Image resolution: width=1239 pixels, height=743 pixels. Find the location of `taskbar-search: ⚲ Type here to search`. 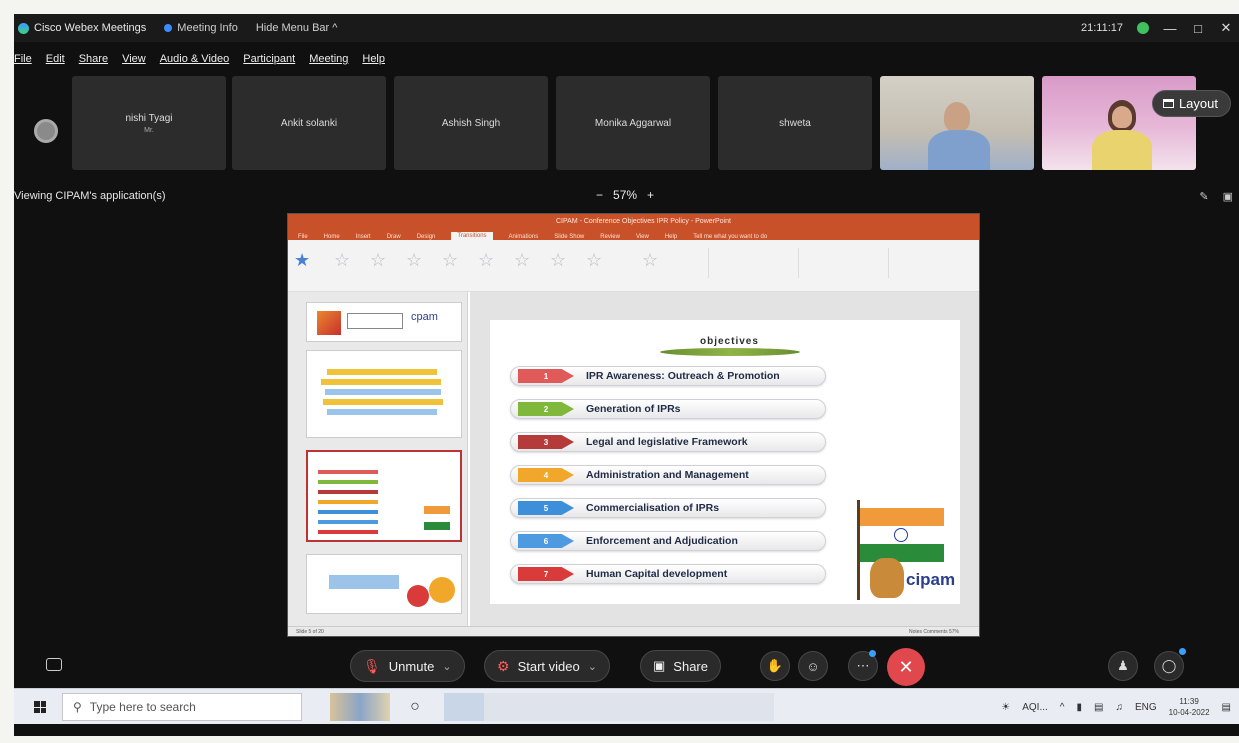

taskbar-search: ⚲ Type here to search is located at coordinates (182, 707).